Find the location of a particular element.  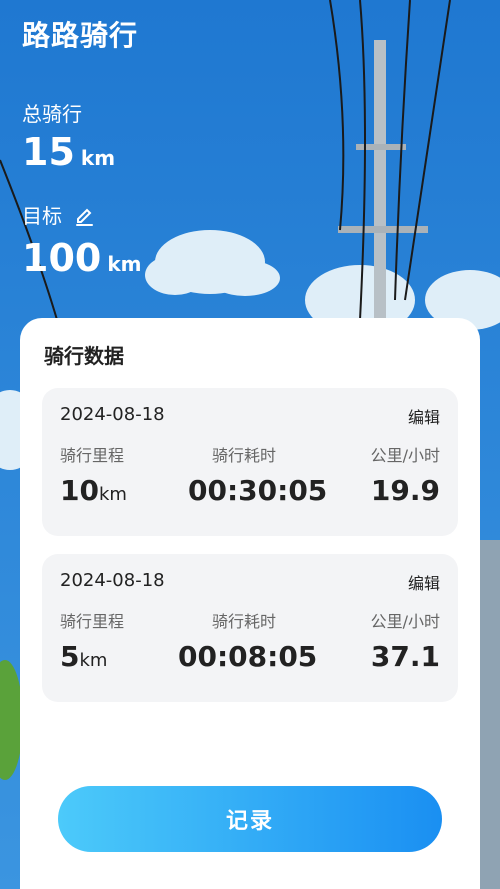

total-ride-value: 15 km is located at coordinates (68, 152).